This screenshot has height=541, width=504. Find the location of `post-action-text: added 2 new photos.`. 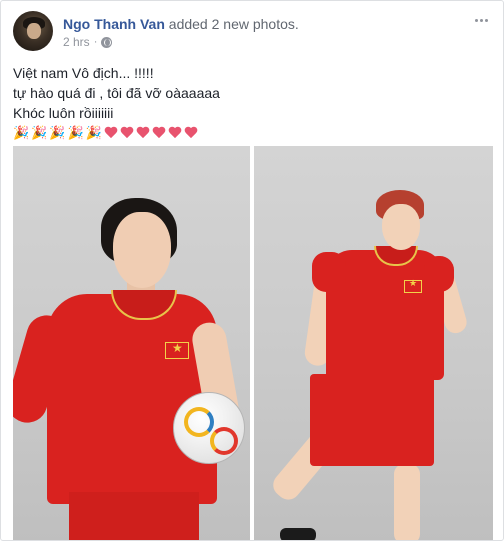

post-action-text: added 2 new photos. is located at coordinates (233, 24).